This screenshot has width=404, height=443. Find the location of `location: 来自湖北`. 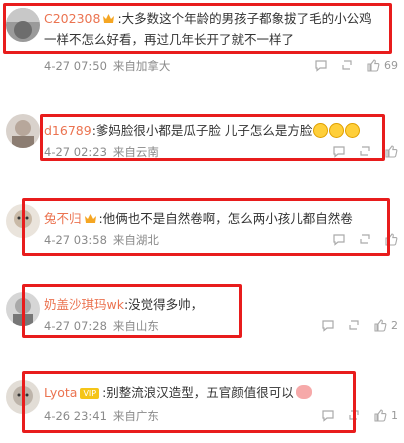

location: 来自湖北 is located at coordinates (135, 240).